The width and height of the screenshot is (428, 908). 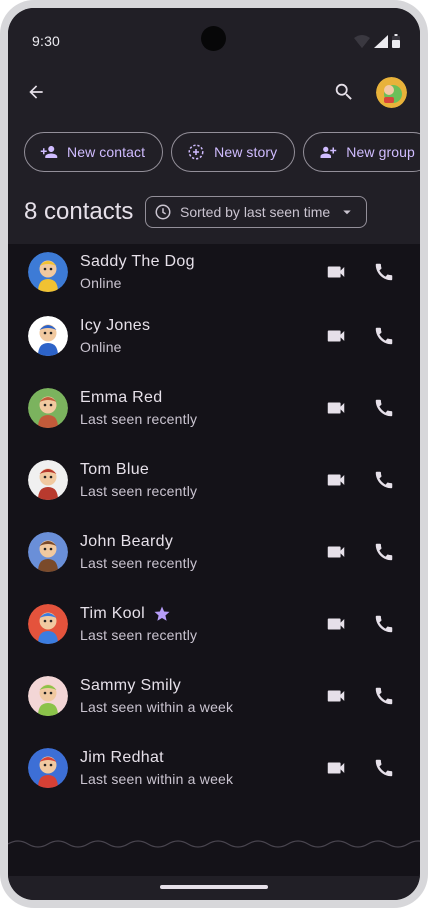 I want to click on gesture-handle, so click(x=214, y=887).